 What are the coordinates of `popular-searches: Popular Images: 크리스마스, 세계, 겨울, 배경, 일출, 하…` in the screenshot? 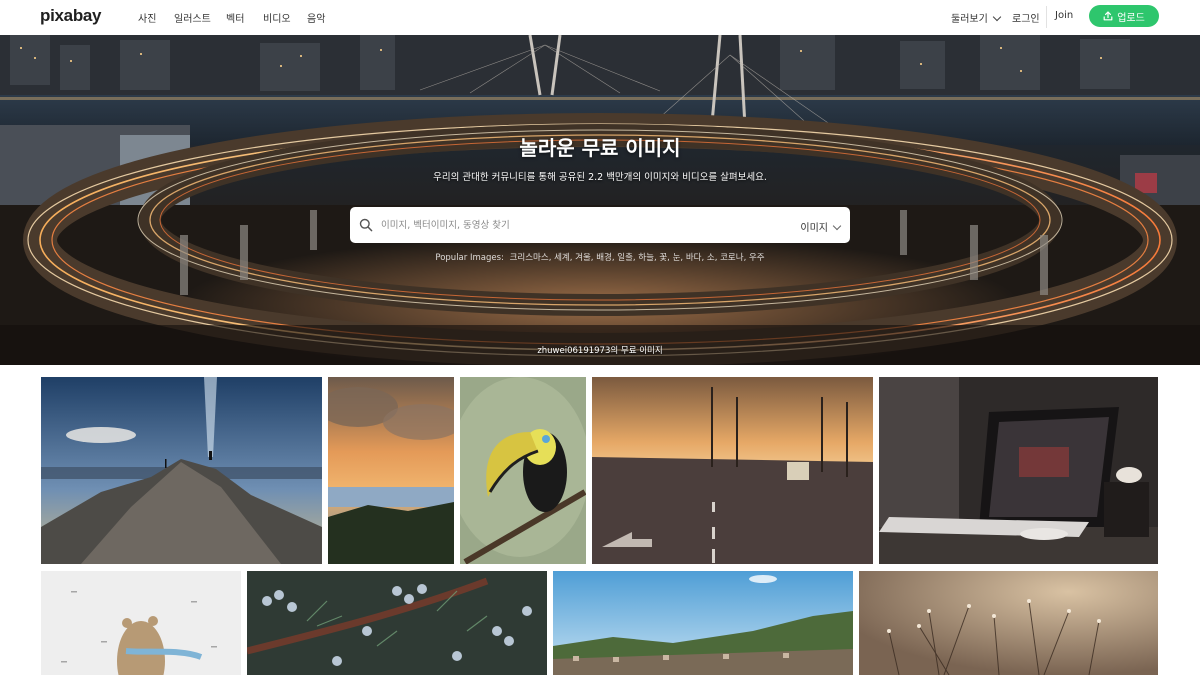 It's located at (600, 258).